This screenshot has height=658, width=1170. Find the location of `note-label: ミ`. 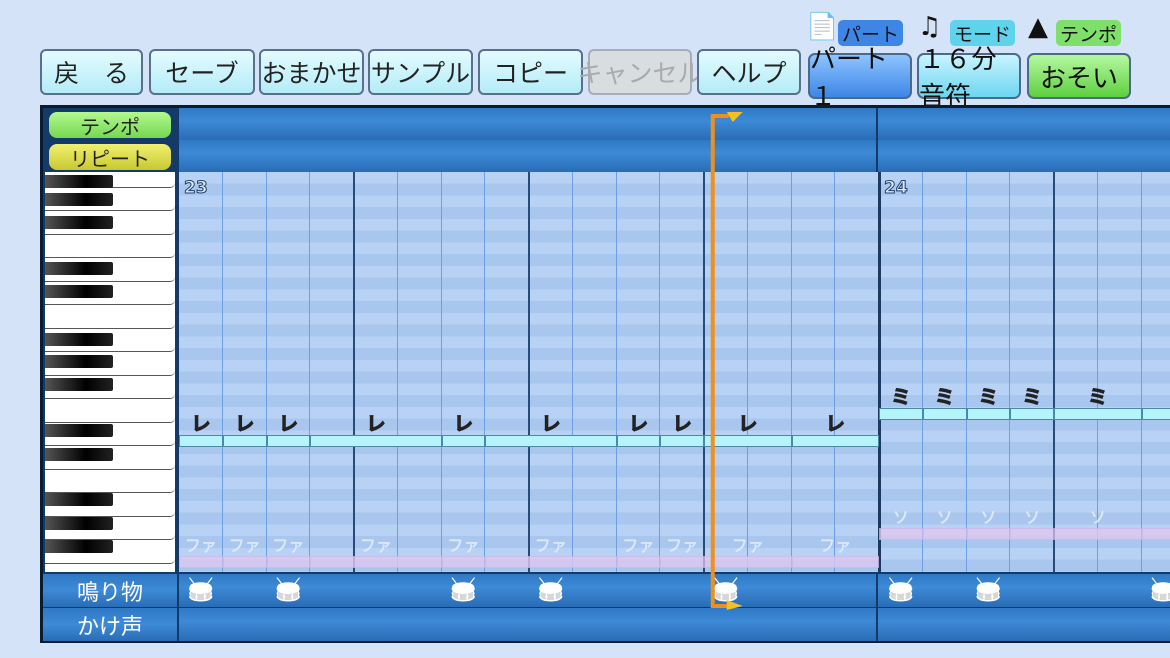

note-label: ミ is located at coordinates (1032, 396).